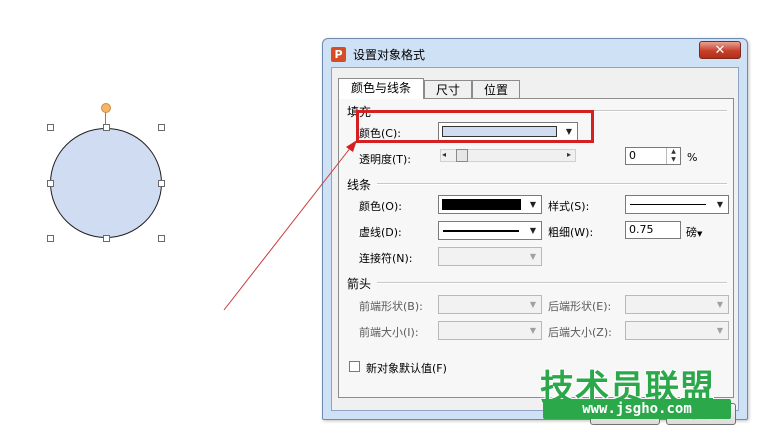 The width and height of the screenshot is (770, 425). Describe the element at coordinates (490, 330) in the screenshot. I see `begin-size-dropdown: ▼` at that location.